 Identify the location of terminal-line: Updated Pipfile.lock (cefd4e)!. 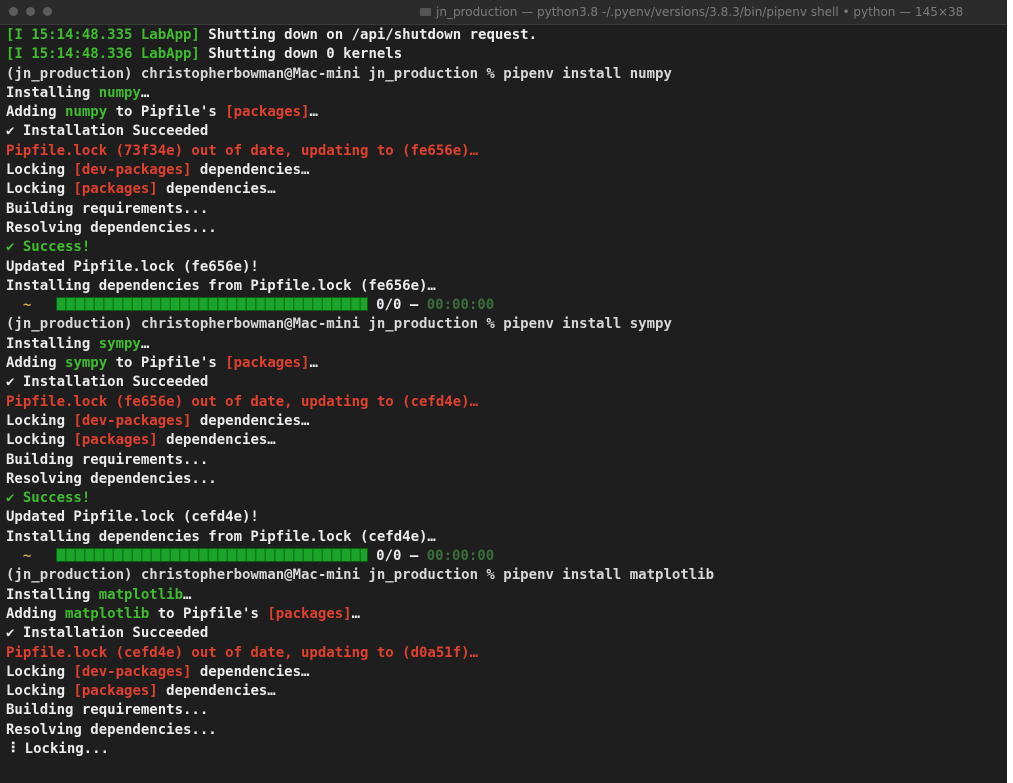
(506, 517).